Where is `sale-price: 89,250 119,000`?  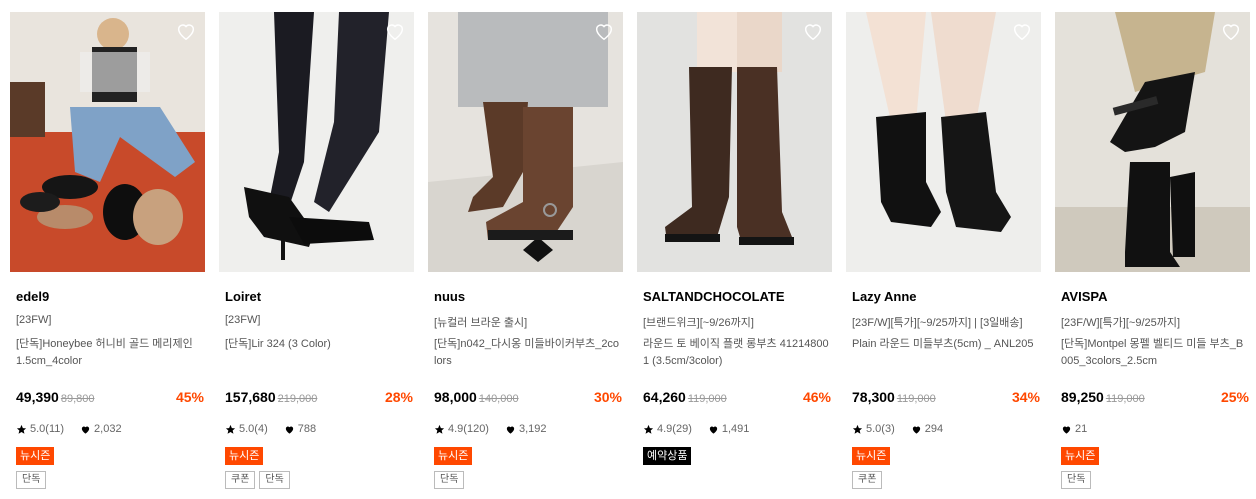 sale-price: 89,250 119,000 is located at coordinates (1103, 397).